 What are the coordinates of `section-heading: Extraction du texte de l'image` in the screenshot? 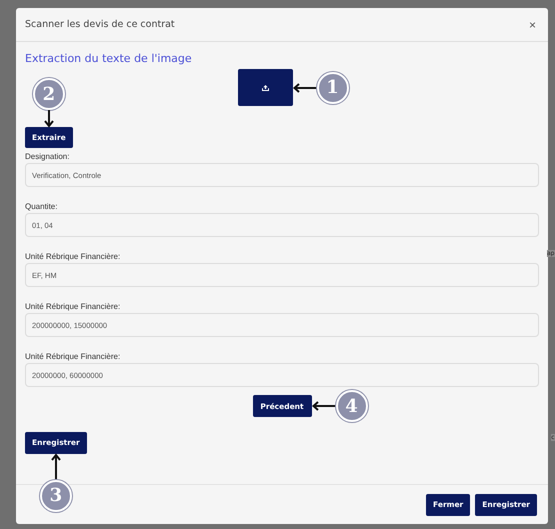 It's located at (109, 59).